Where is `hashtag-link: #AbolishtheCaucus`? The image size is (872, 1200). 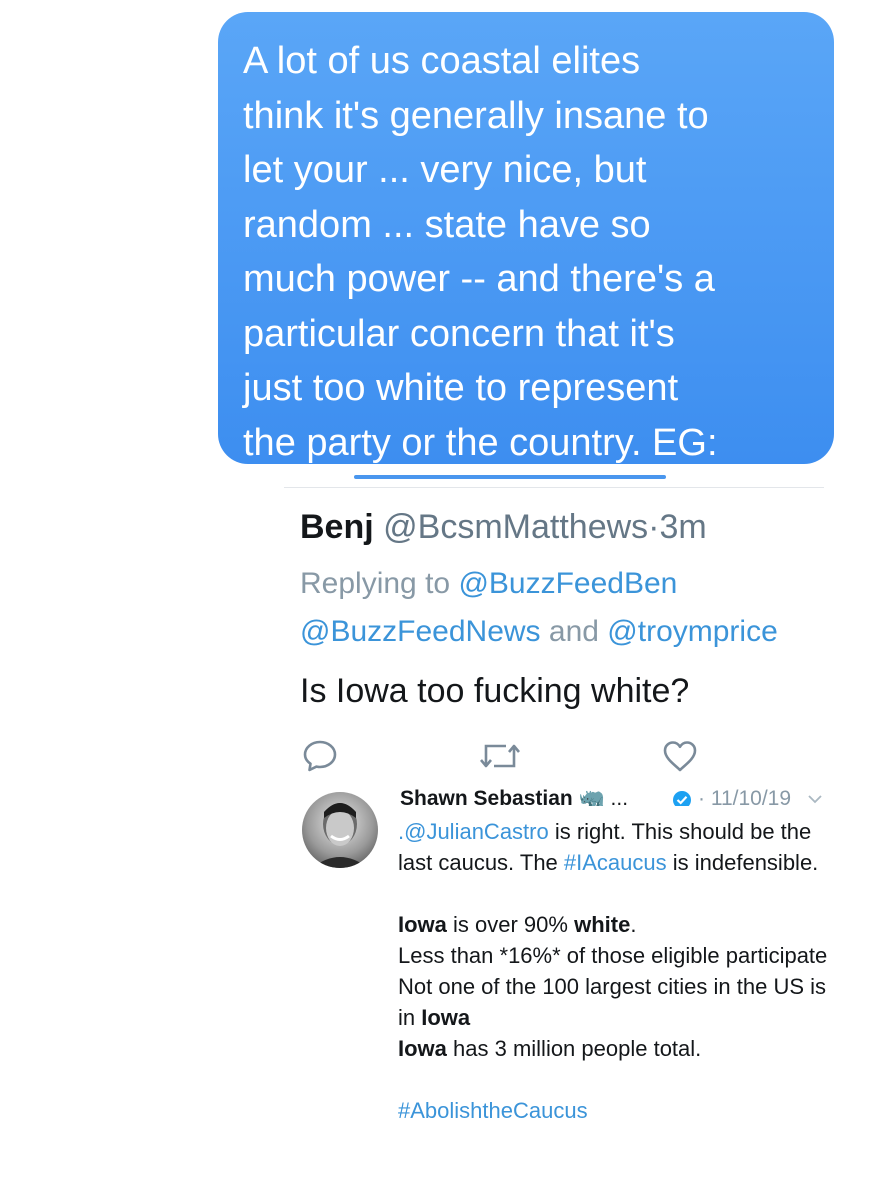
hashtag-link: #AbolishtheCaucus is located at coordinates (493, 1110).